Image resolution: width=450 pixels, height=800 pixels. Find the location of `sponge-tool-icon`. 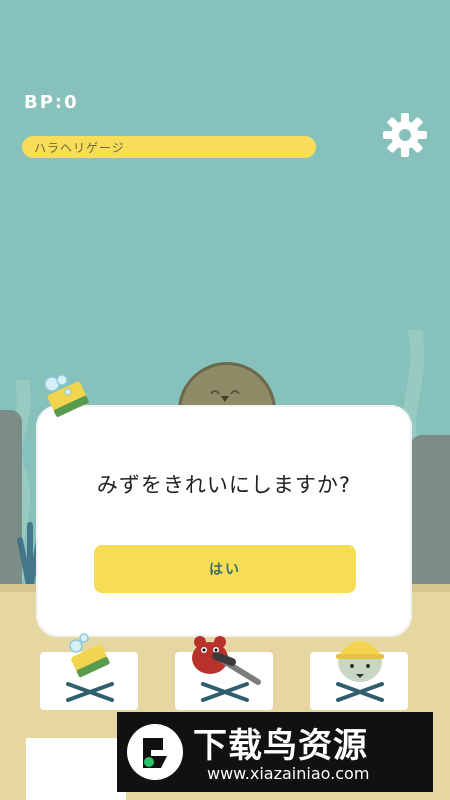

sponge-tool-icon is located at coordinates (89, 655).